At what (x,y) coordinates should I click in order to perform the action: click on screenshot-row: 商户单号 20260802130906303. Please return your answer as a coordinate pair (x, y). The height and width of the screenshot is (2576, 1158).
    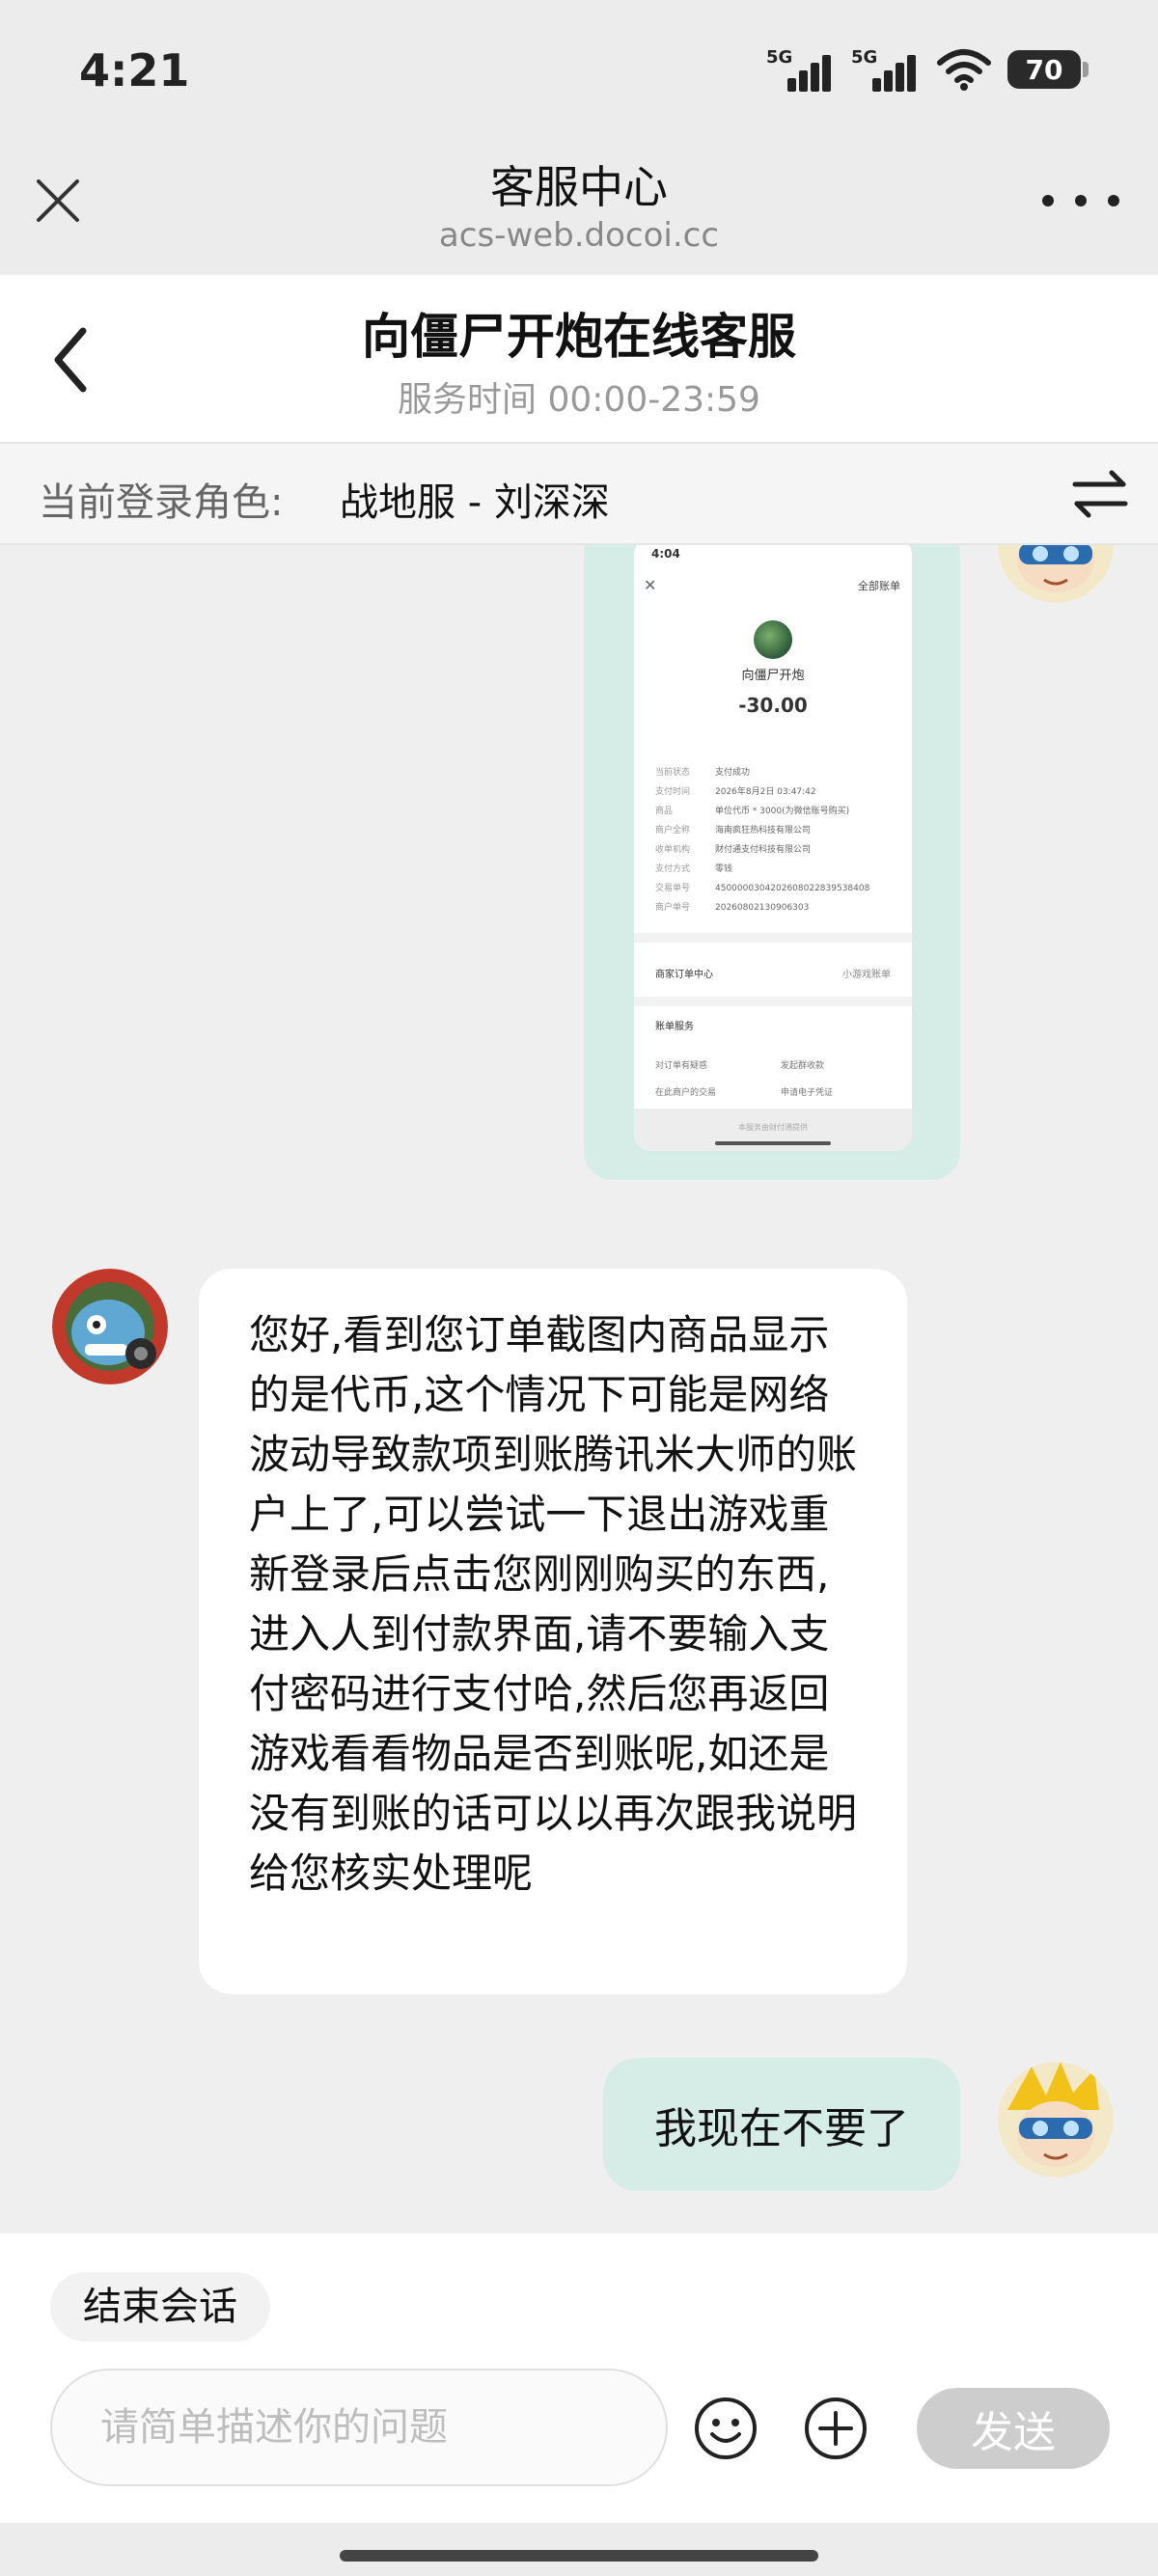
    Looking at the image, I should click on (732, 908).